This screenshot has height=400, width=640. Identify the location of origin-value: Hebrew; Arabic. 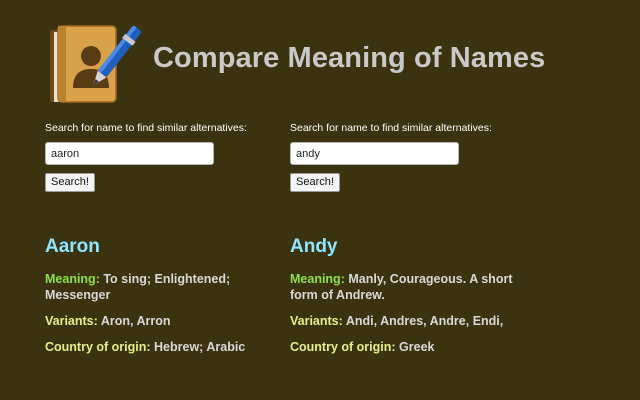
(200, 347).